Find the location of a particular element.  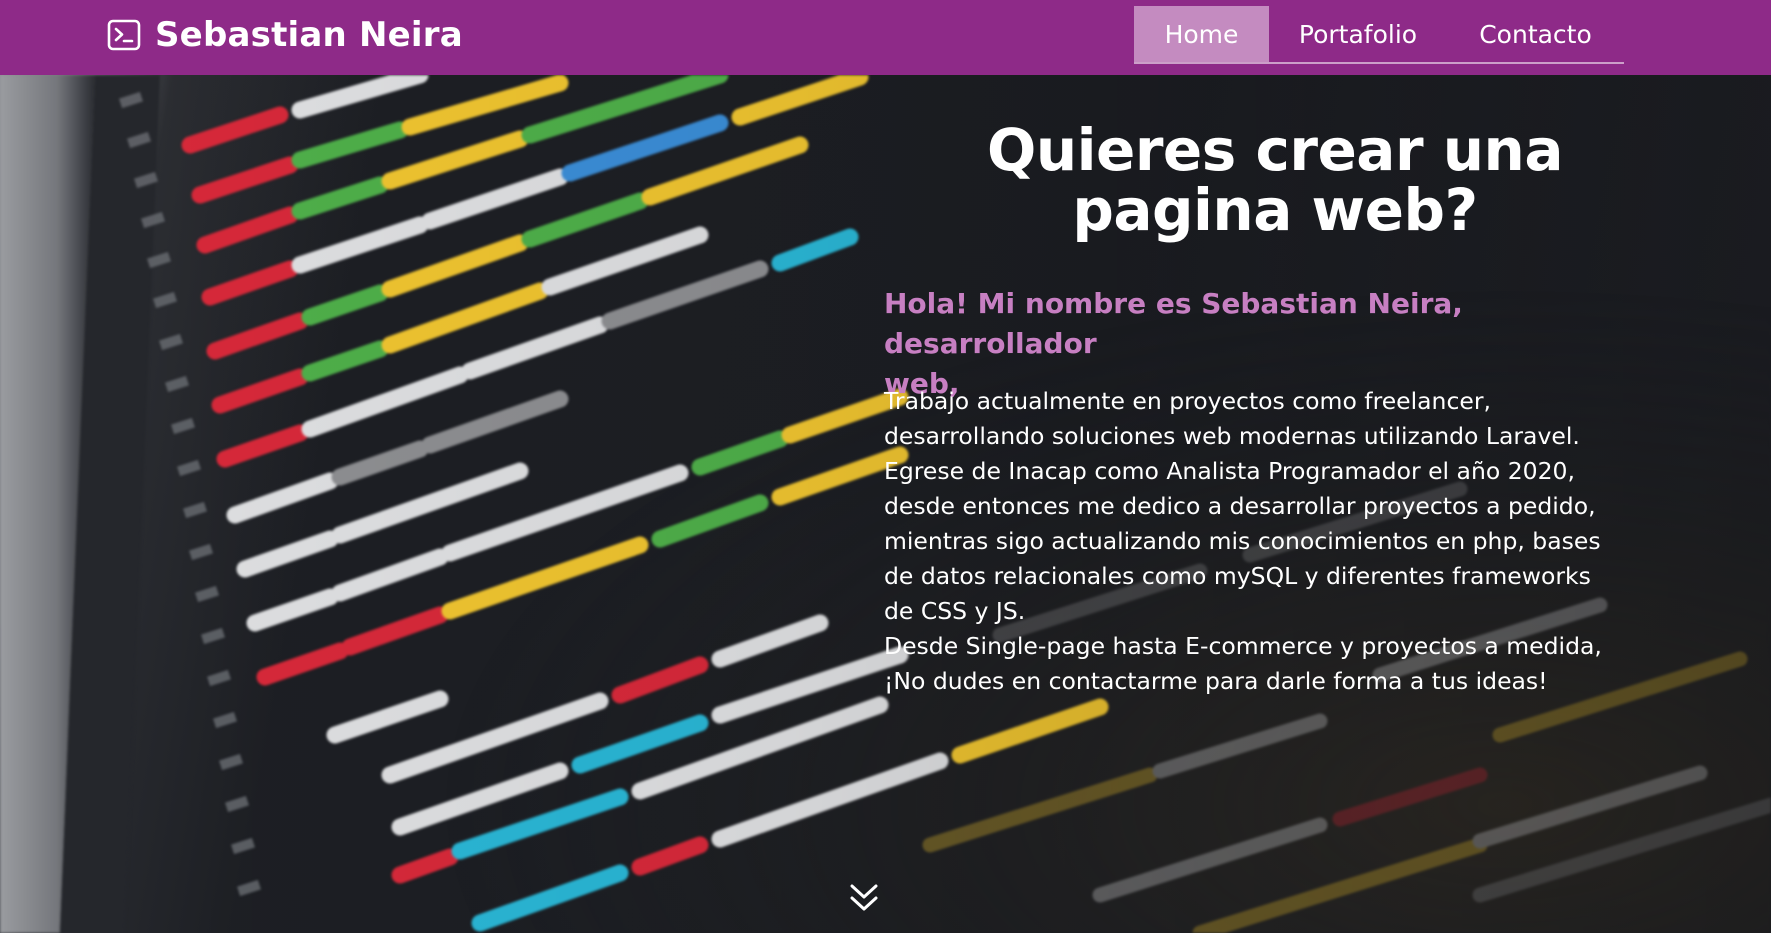

brand-name: Sebastian Neira is located at coordinates (309, 35).